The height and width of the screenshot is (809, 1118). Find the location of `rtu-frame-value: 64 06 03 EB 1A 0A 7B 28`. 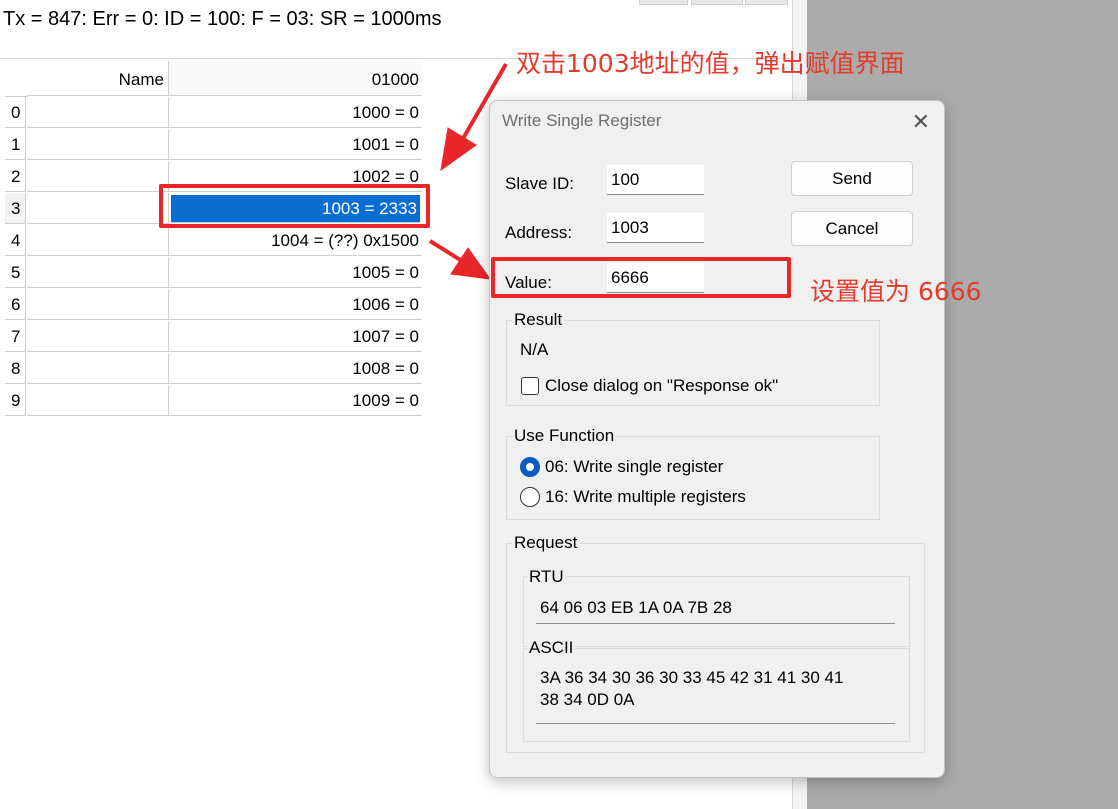

rtu-frame-value: 64 06 03 EB 1A 0A 7B 28 is located at coordinates (715, 608).